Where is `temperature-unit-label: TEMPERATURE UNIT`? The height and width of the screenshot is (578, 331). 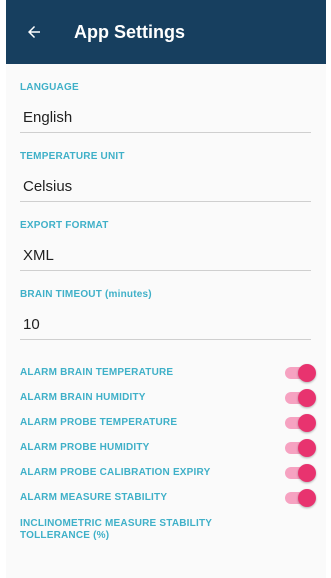
temperature-unit-label: TEMPERATURE UNIT is located at coordinates (72, 156).